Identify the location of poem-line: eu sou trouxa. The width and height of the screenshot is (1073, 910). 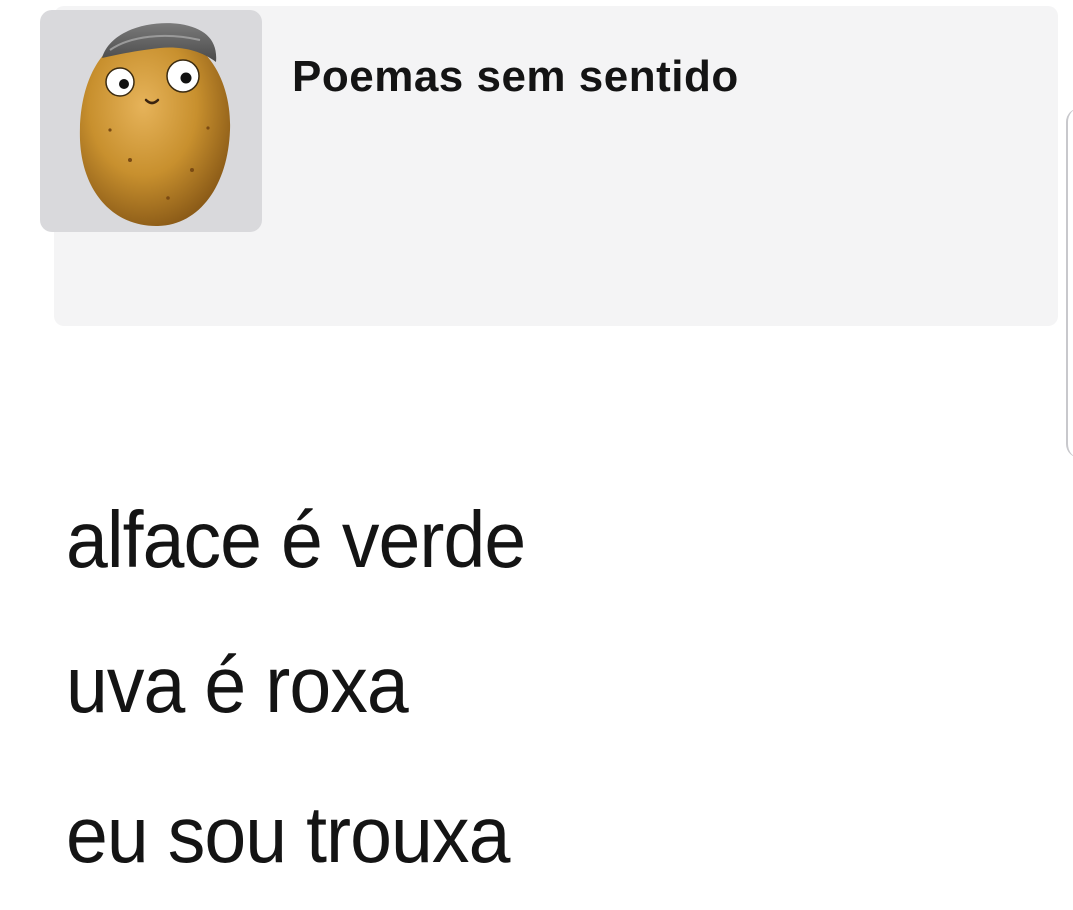
(288, 834).